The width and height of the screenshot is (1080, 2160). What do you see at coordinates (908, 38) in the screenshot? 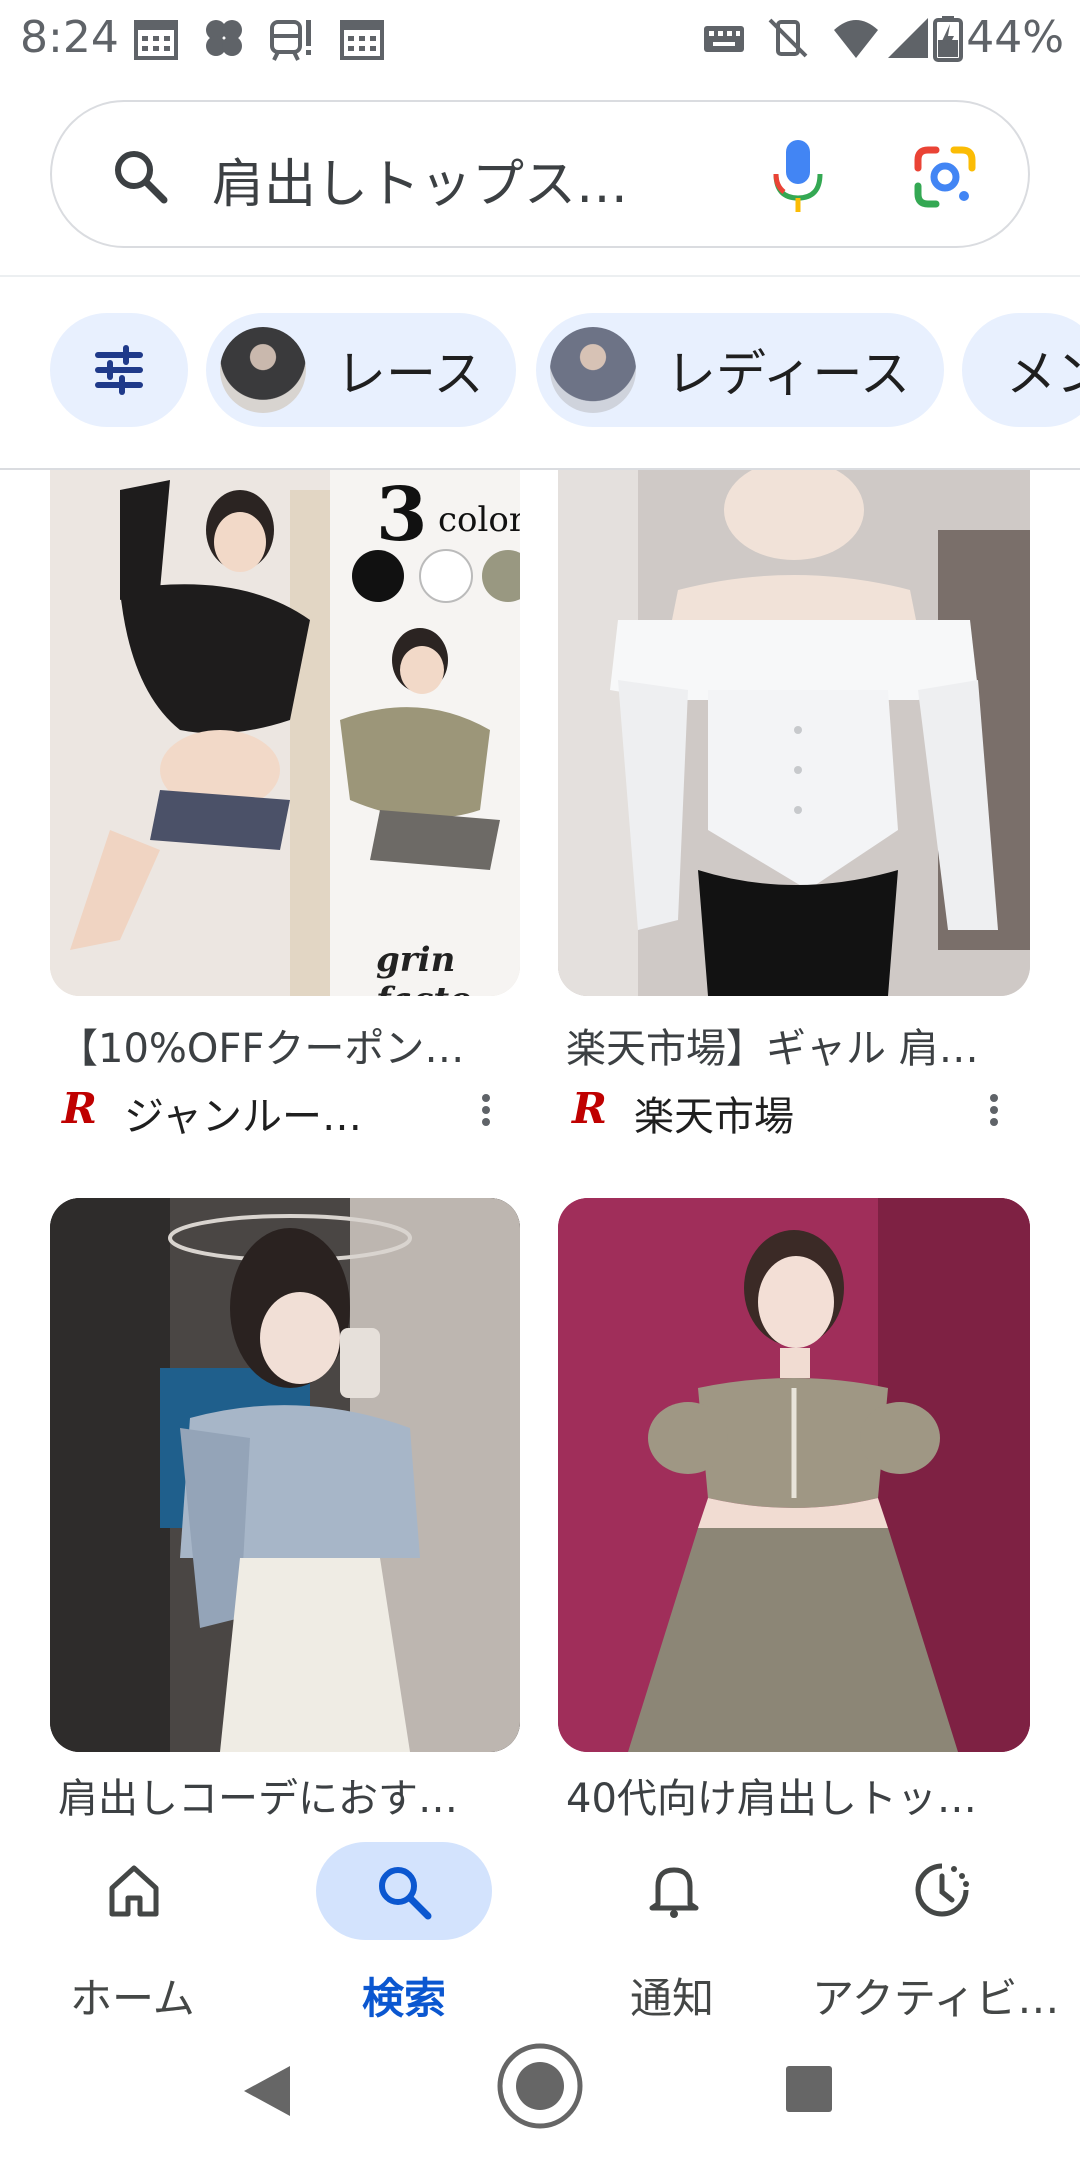
I see `signal-icon` at bounding box center [908, 38].